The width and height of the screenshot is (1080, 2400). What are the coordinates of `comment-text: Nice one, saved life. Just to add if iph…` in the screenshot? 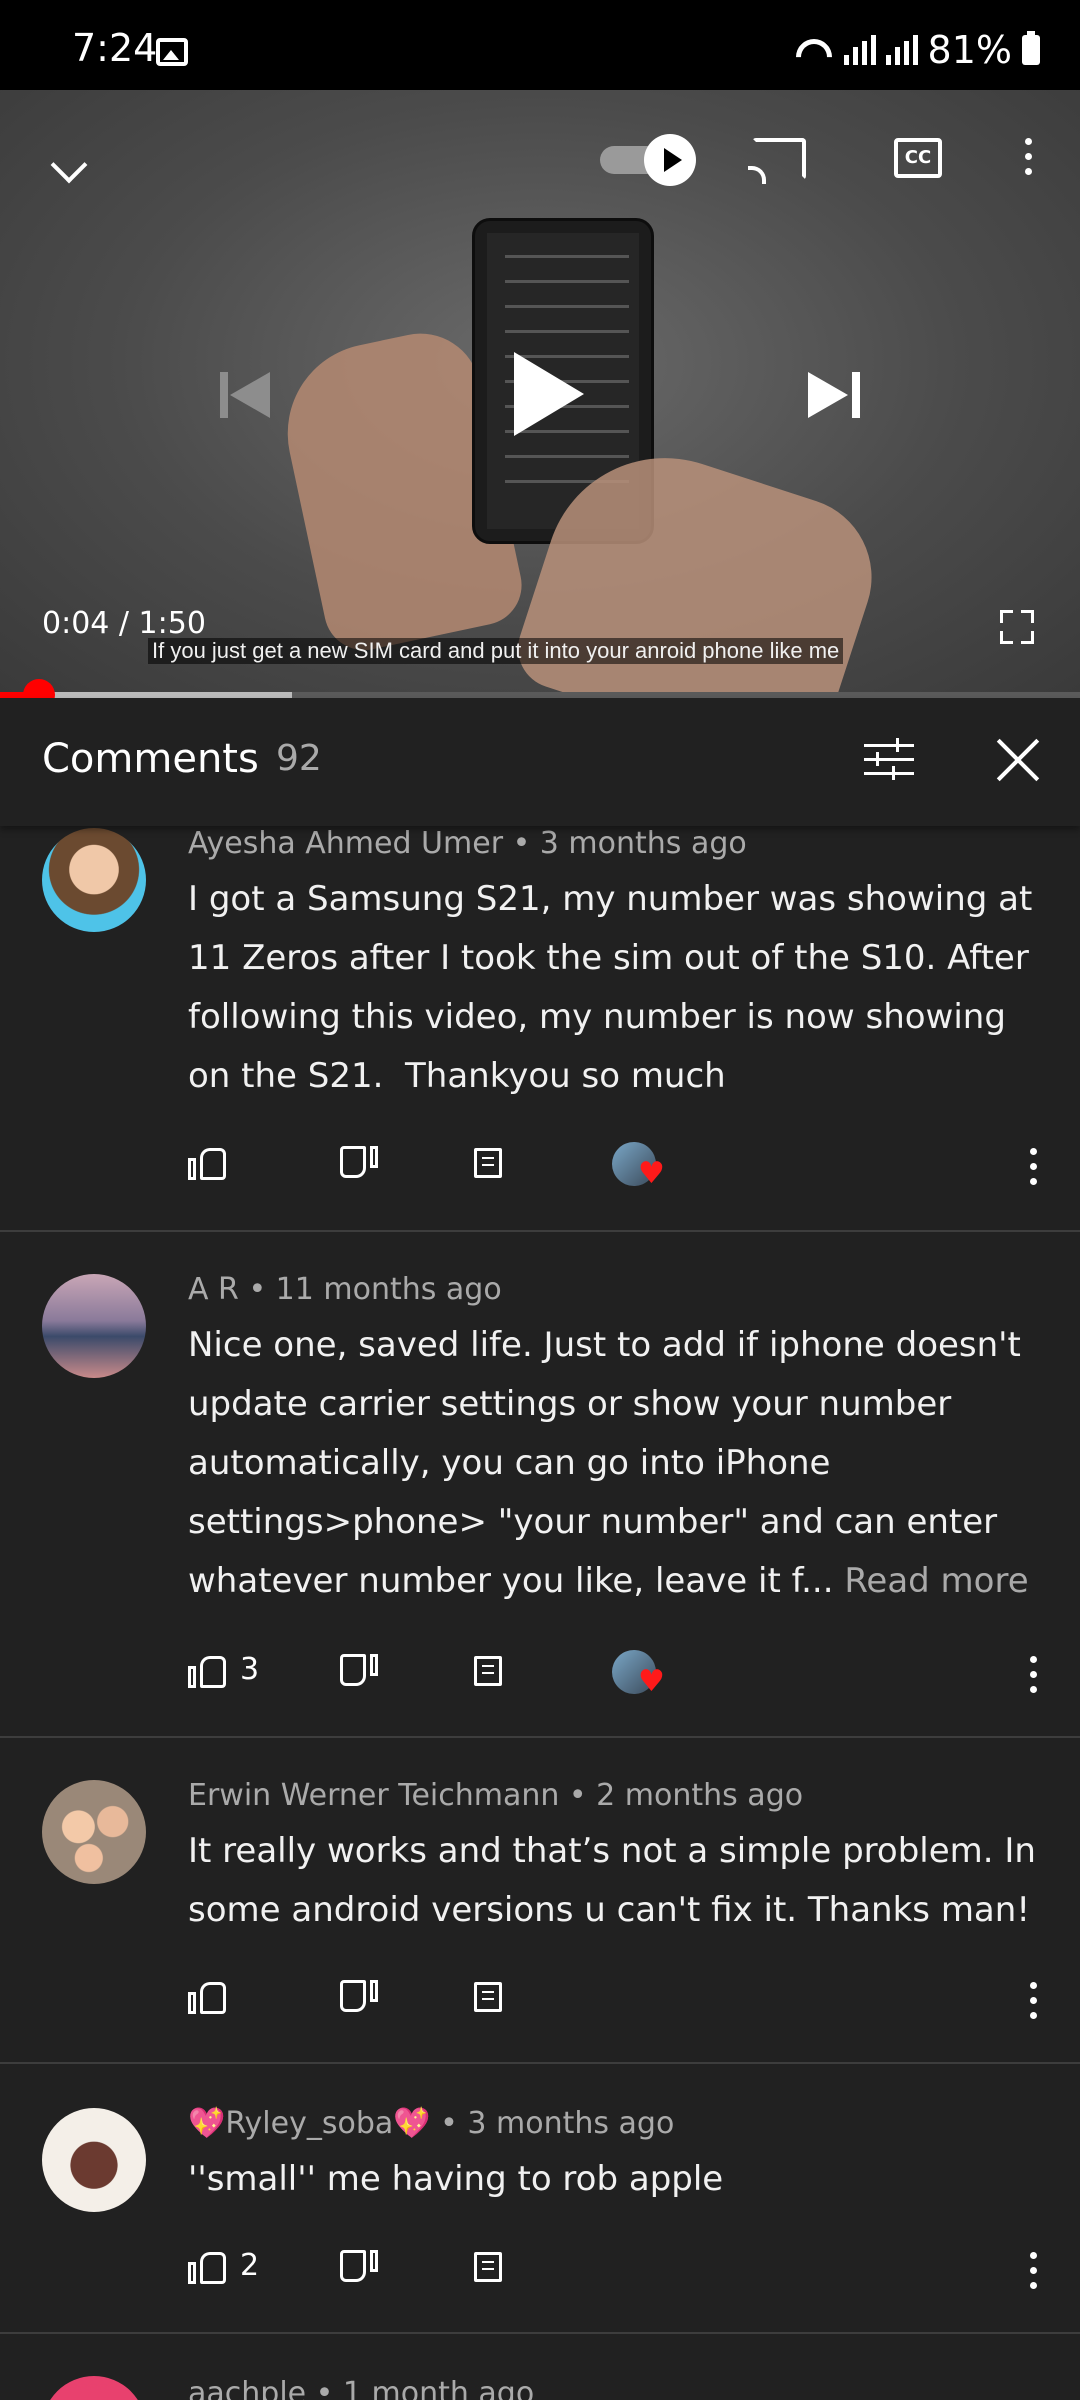 It's located at (613, 1463).